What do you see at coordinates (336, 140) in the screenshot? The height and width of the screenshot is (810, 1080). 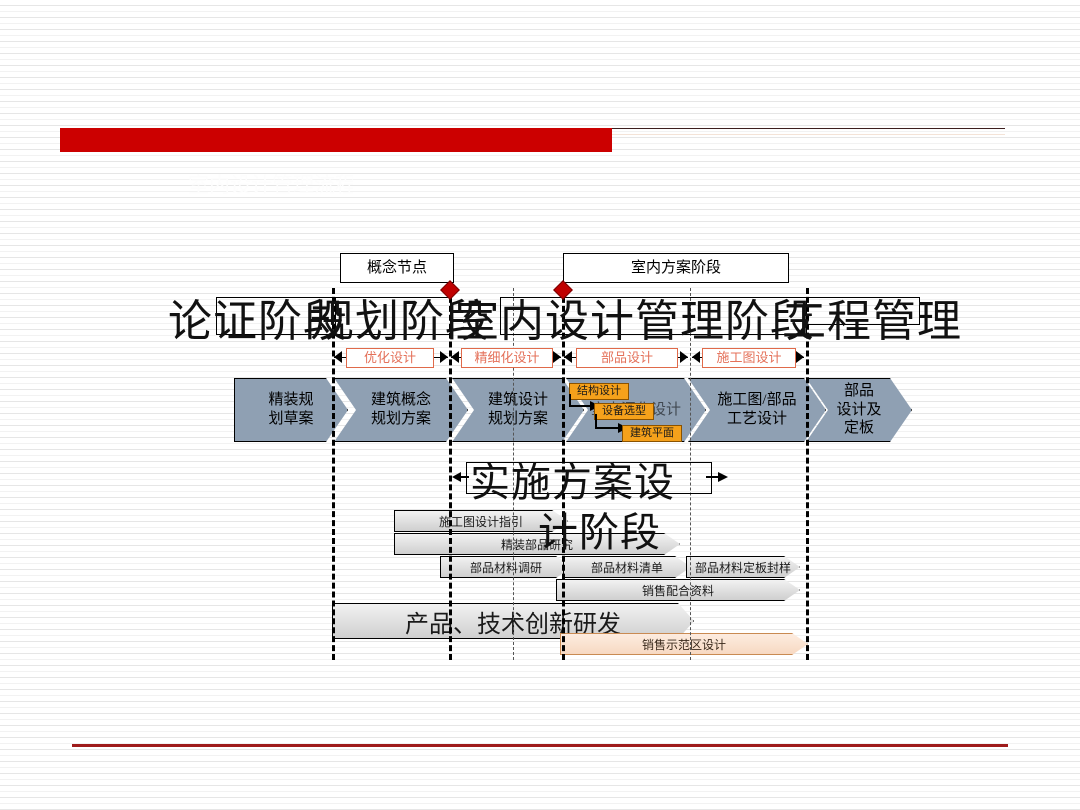 I see `header-accent-bar` at bounding box center [336, 140].